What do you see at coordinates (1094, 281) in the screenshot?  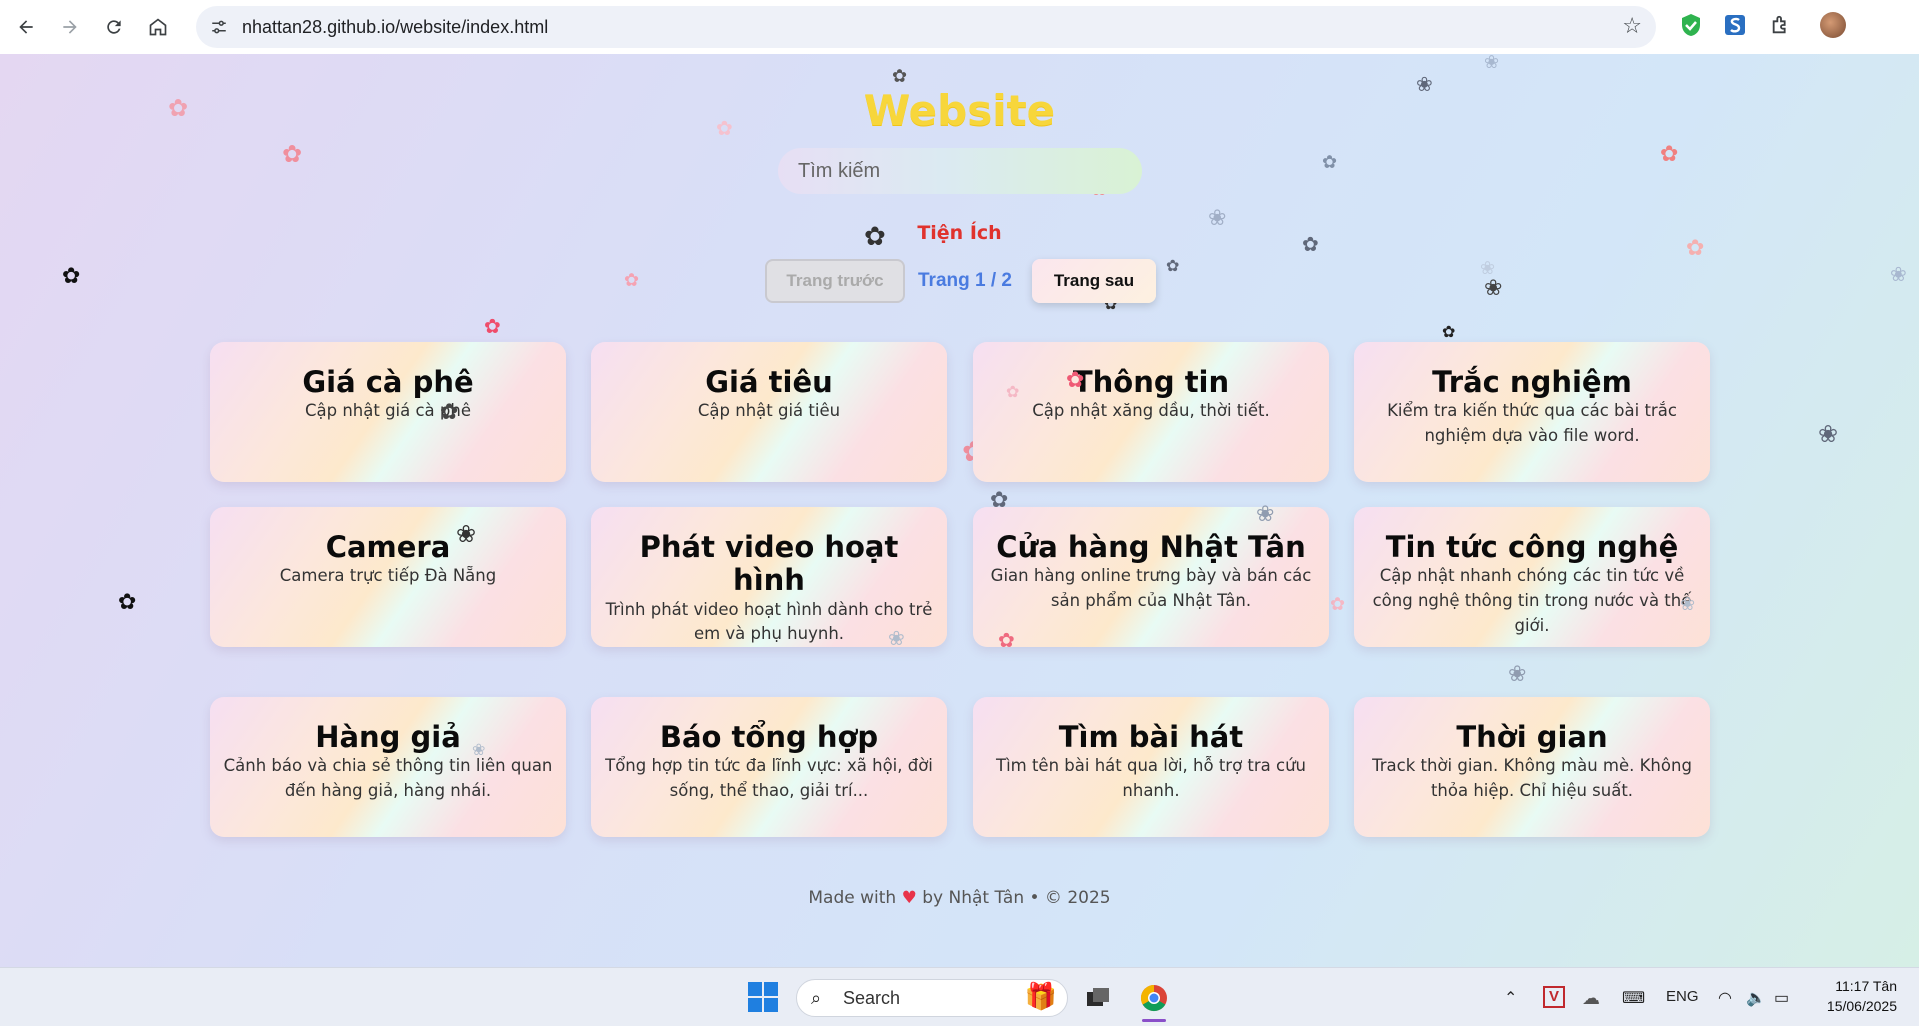 I see `next-page-button: Trang sau` at bounding box center [1094, 281].